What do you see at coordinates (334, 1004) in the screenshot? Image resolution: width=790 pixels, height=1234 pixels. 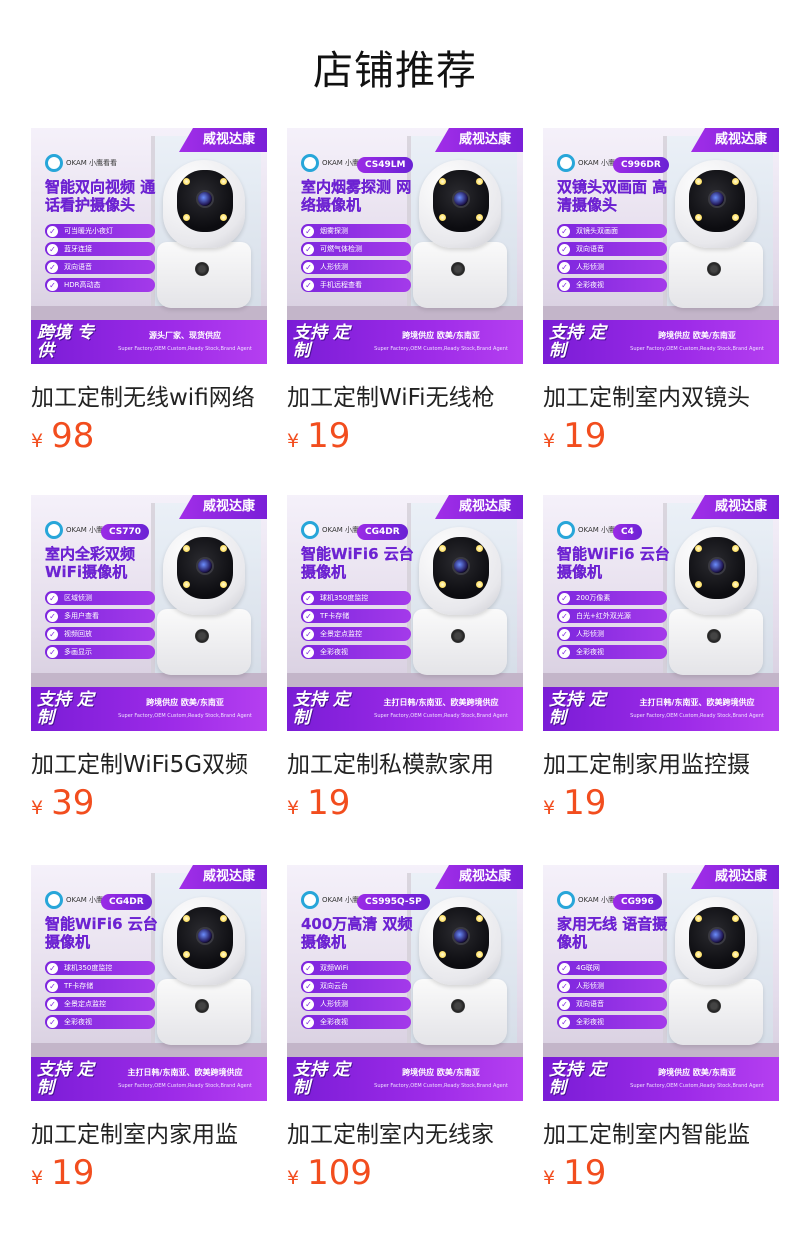 I see `feature-text: 人形侦测` at bounding box center [334, 1004].